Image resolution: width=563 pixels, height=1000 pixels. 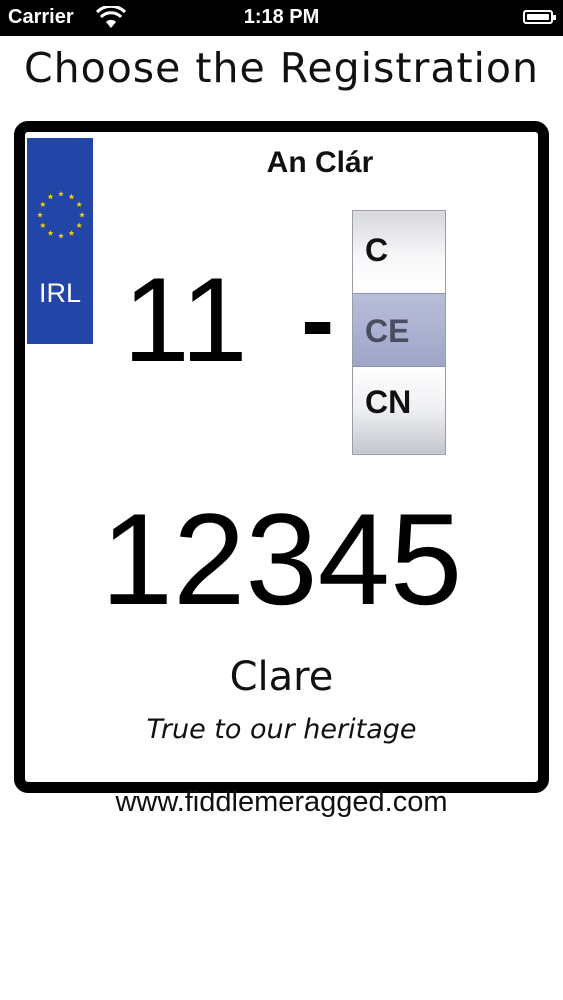 I want to click on status-bar: Carrier 1:18 PM, so click(x=281, y=18).